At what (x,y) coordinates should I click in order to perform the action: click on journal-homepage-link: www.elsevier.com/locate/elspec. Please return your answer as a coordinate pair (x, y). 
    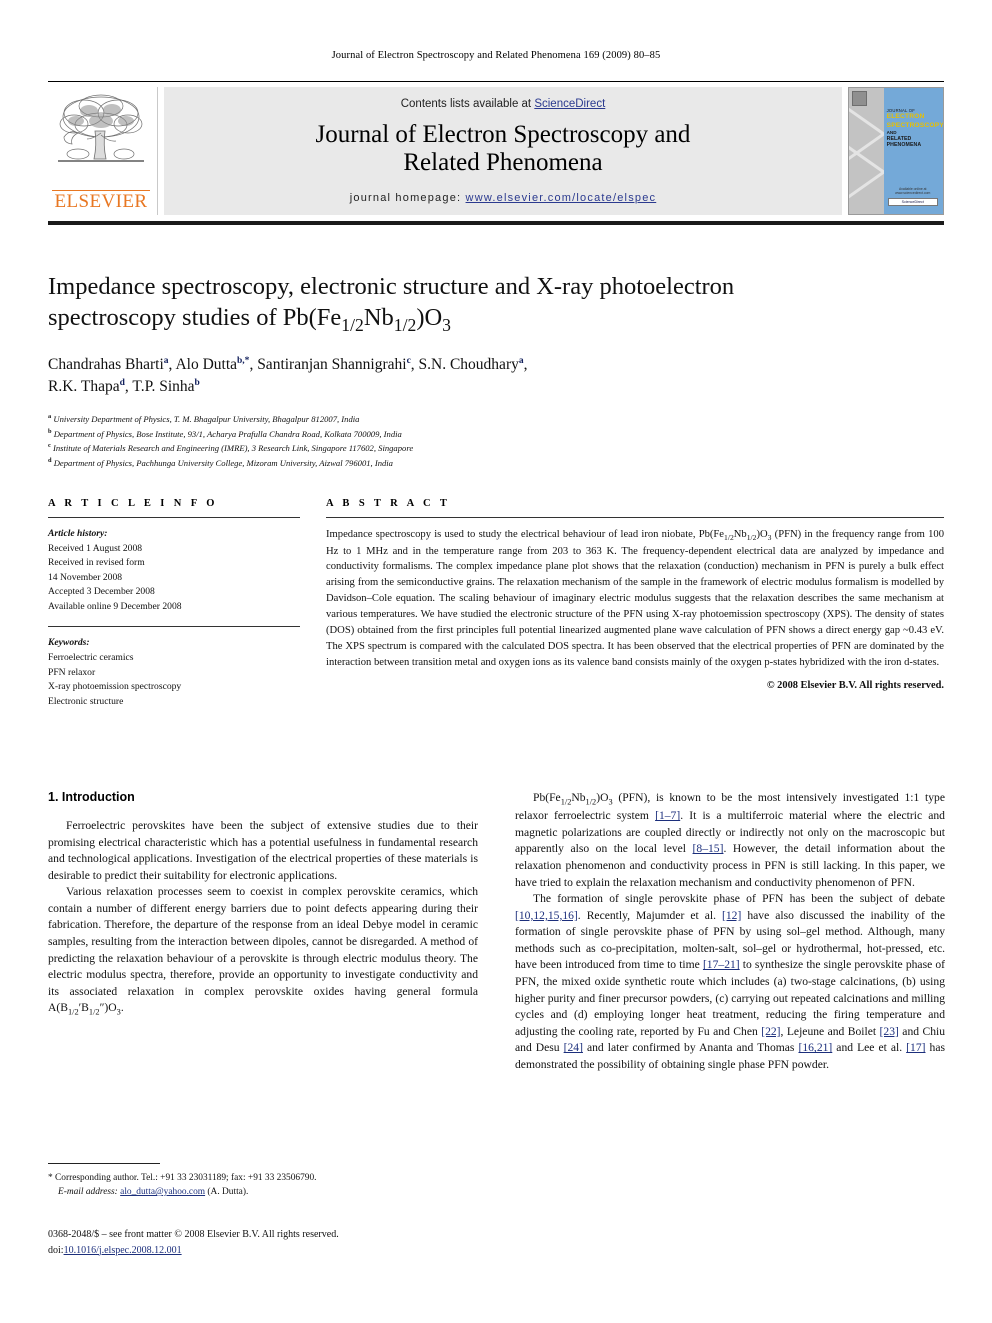
    Looking at the image, I should click on (561, 198).